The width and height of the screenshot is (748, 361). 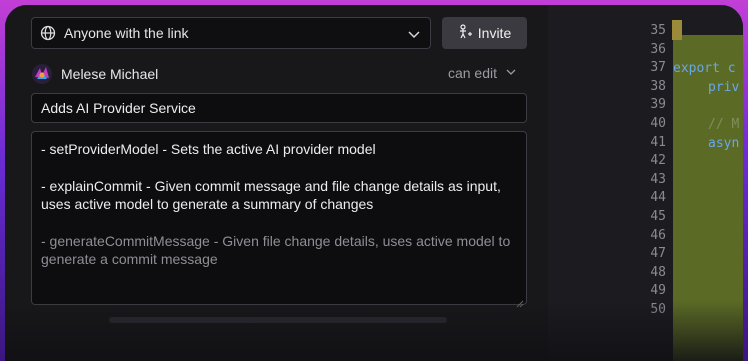 What do you see at coordinates (658, 235) in the screenshot?
I see `line-number: 46` at bounding box center [658, 235].